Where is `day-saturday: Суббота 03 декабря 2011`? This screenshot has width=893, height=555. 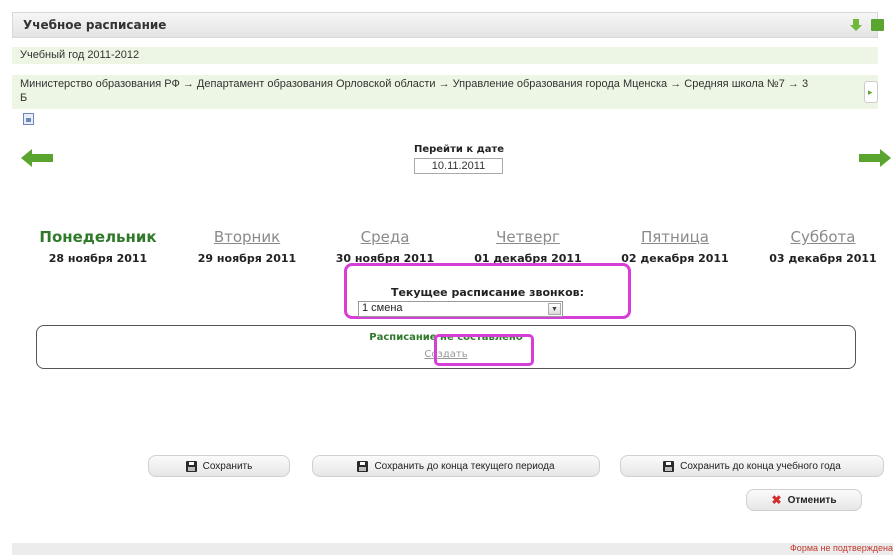
day-saturday: Суббота 03 декабря 2011 is located at coordinates (820, 246).